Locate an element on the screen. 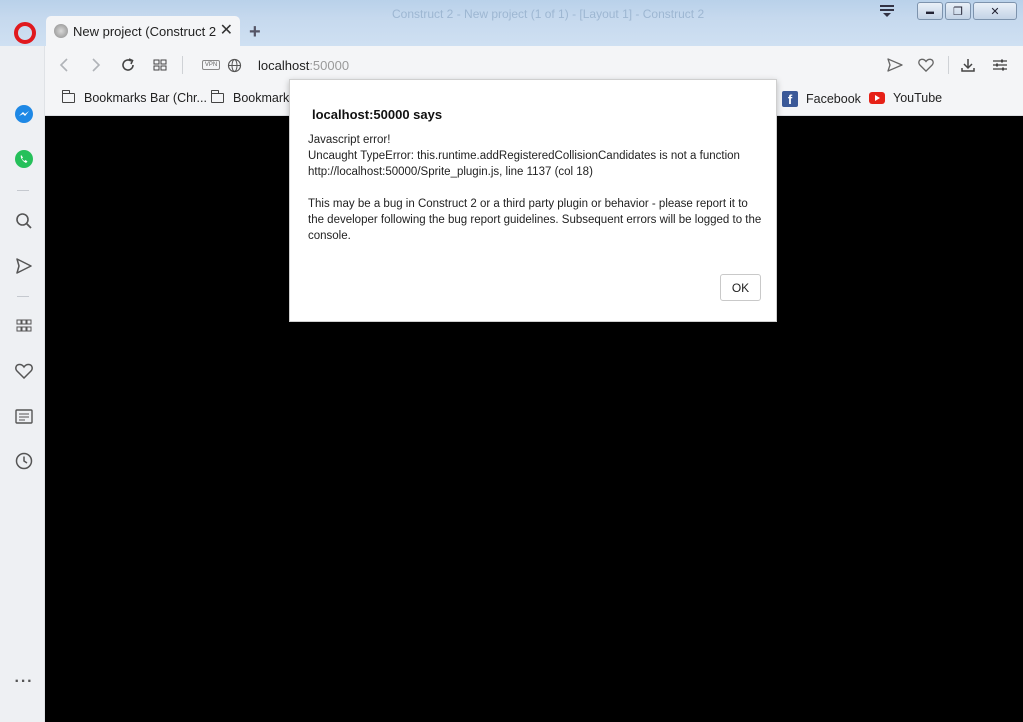 The image size is (1023, 722). window-controls: ▬ ❐ ✕ is located at coordinates (945, 11).